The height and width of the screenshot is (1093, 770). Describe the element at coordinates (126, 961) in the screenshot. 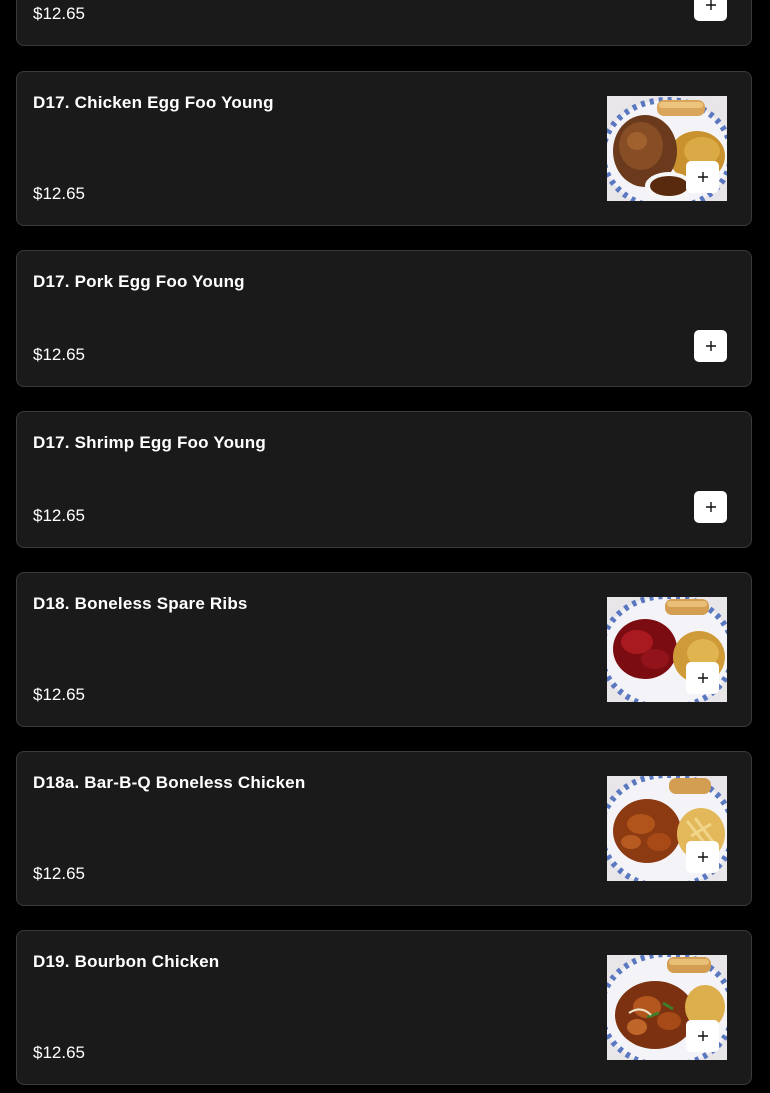

I see `item-name: D19. Bourbon Chicken` at that location.